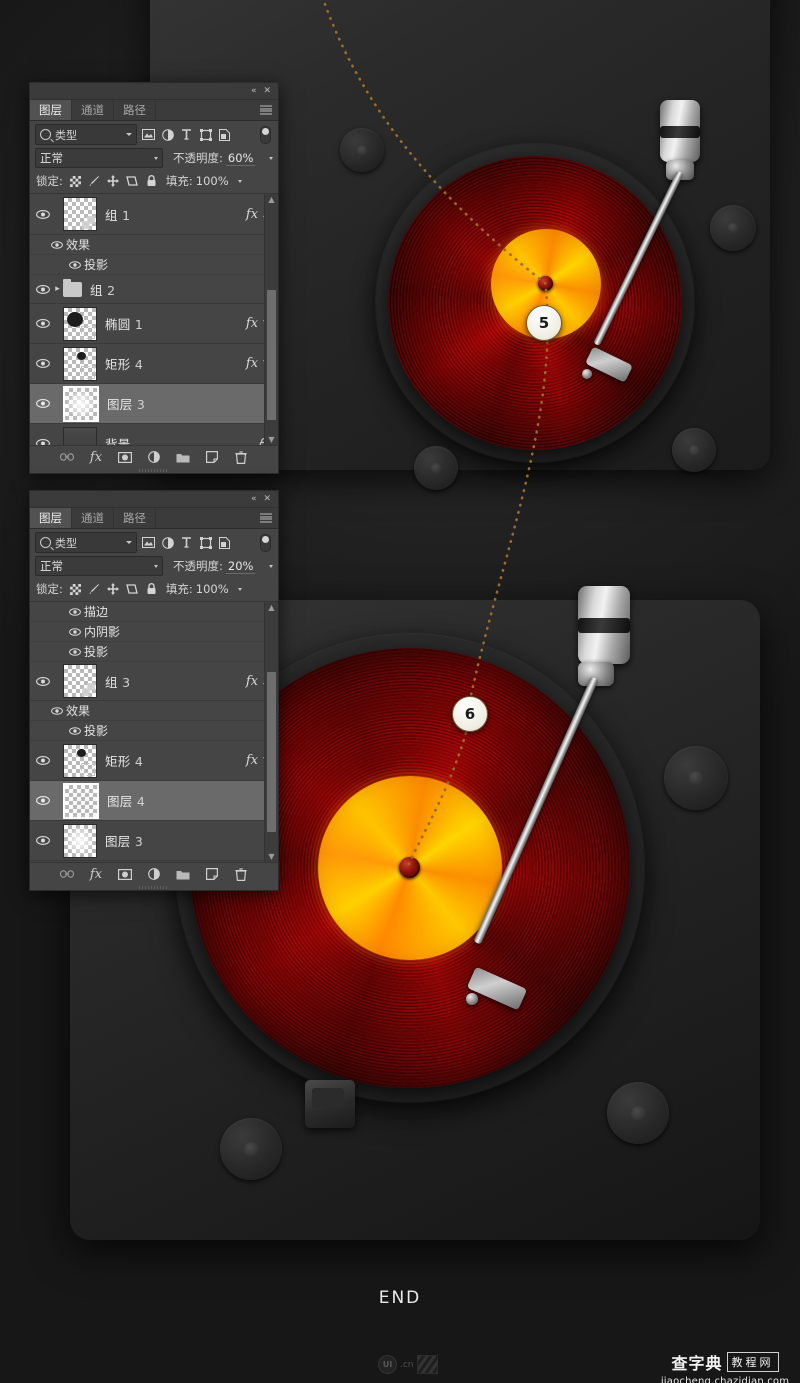 The image size is (800, 1383). What do you see at coordinates (154, 364) in the screenshot?
I see `layer-row-rect4: 矩形 4 fx ▼` at bounding box center [154, 364].